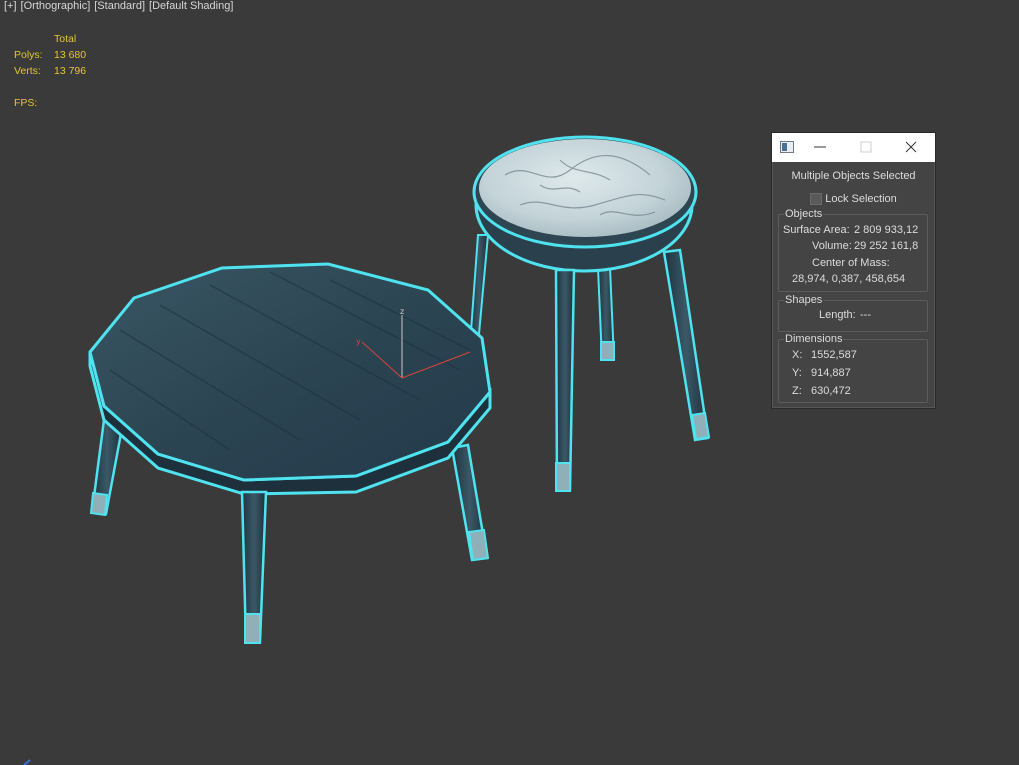  I want to click on surface-area-label: Surface Area:, so click(816, 230).